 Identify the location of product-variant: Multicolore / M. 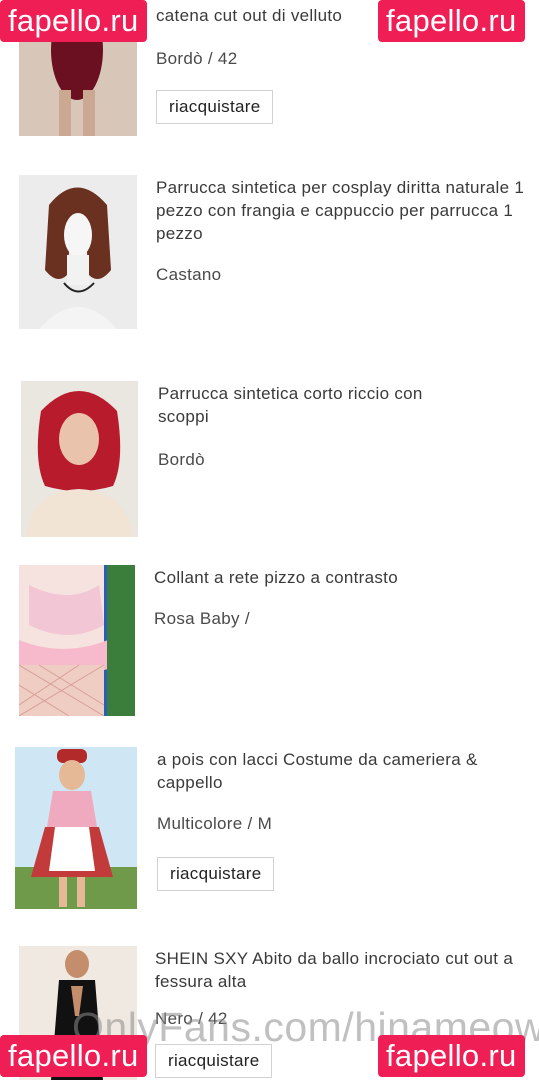
(215, 823).